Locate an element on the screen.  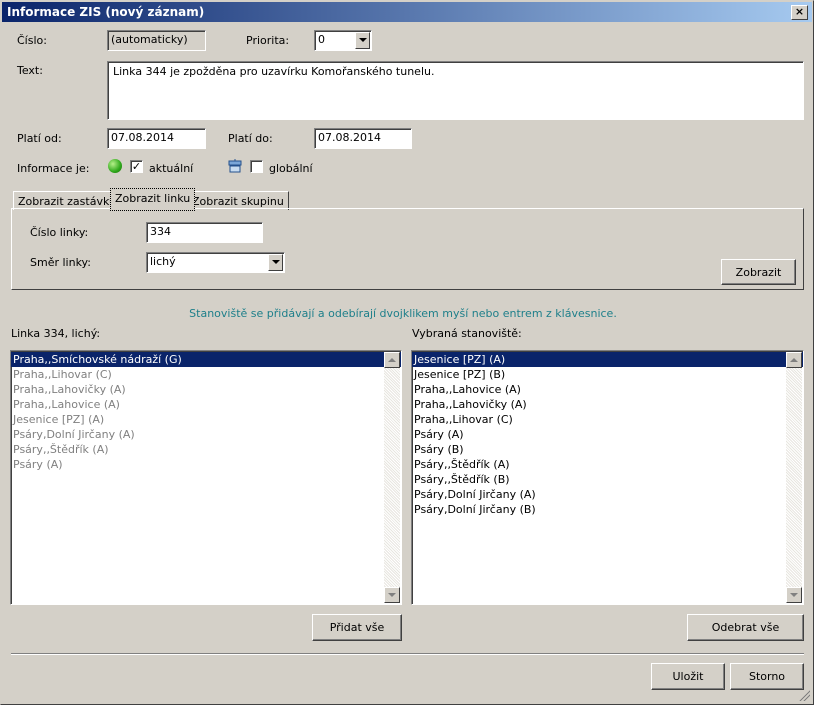
aktualni-checkbox: ✓ is located at coordinates (136, 166).